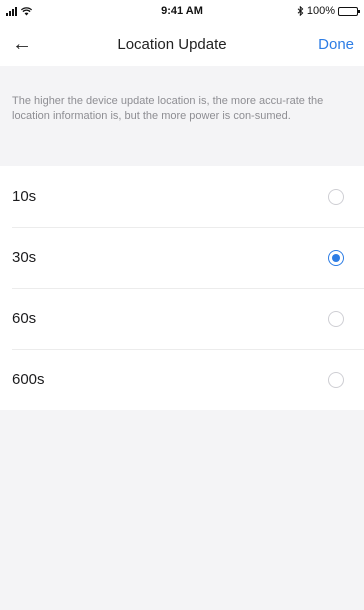 This screenshot has width=364, height=610. What do you see at coordinates (182, 196) in the screenshot?
I see `option-row-10s: 10s` at bounding box center [182, 196].